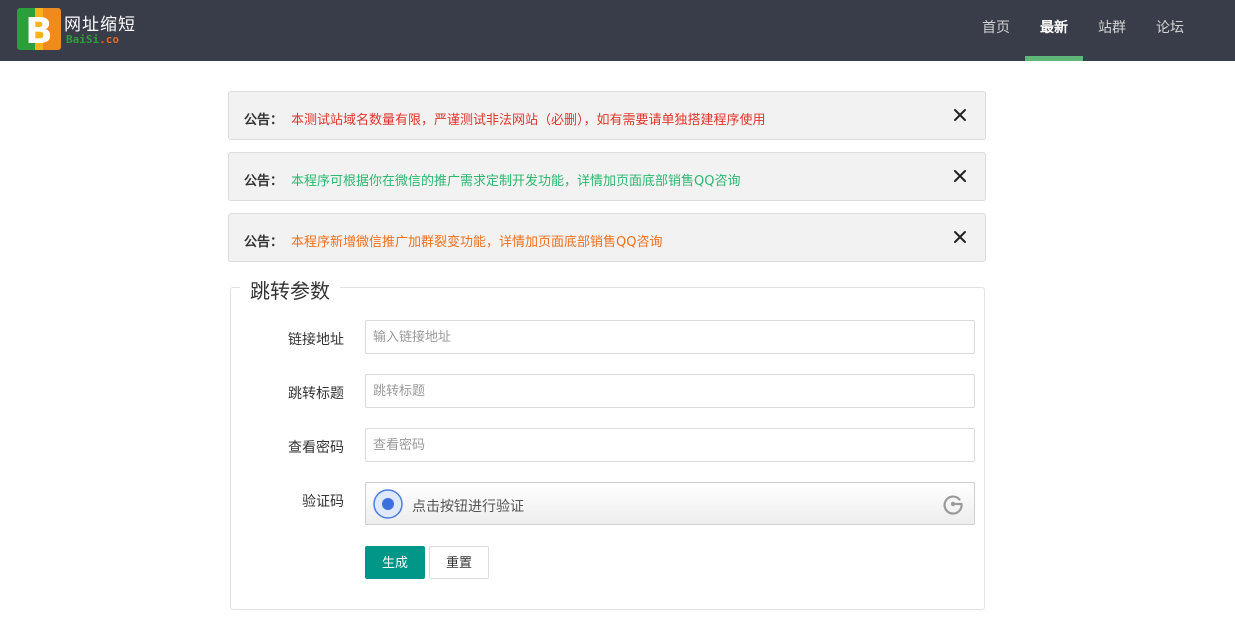 The image size is (1235, 630). Describe the element at coordinates (459, 562) in the screenshot. I see `reset-button: 重置` at that location.